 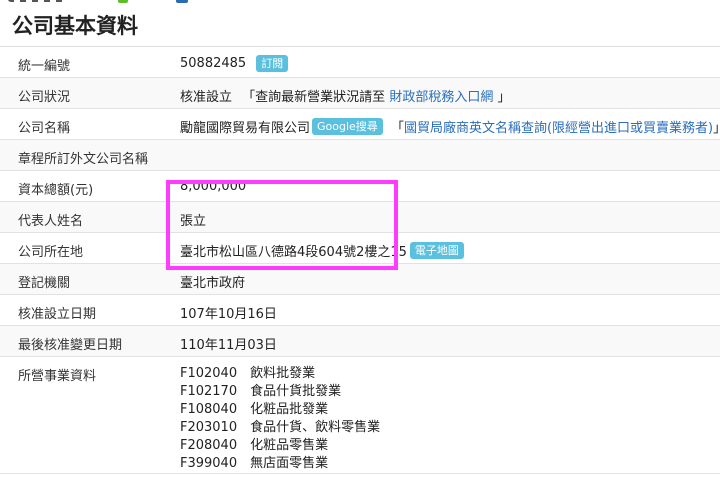 What do you see at coordinates (57, 314) in the screenshot?
I see `approved-date-label: 核准設立日期` at bounding box center [57, 314].